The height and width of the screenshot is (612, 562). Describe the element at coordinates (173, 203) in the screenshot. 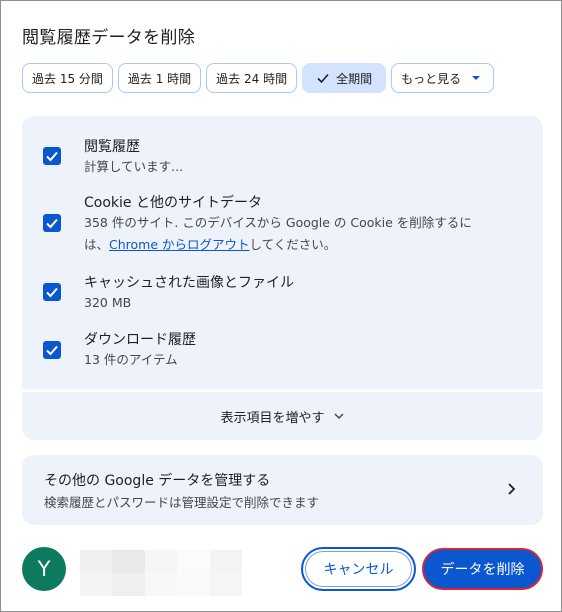

I see `item-title: Cookie と他のサイトデータ` at that location.